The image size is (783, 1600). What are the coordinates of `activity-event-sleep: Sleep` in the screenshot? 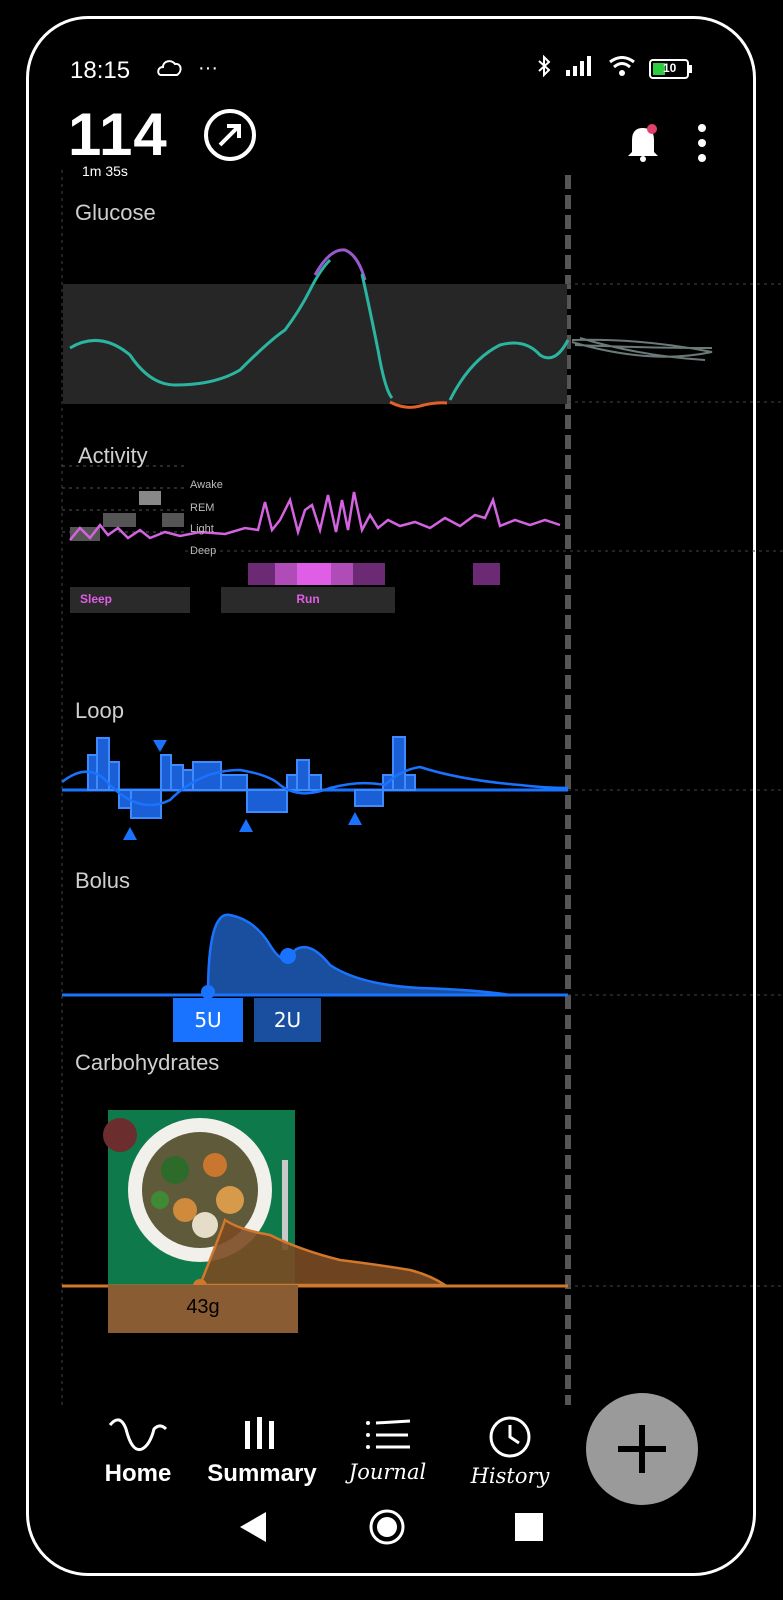 It's located at (130, 600).